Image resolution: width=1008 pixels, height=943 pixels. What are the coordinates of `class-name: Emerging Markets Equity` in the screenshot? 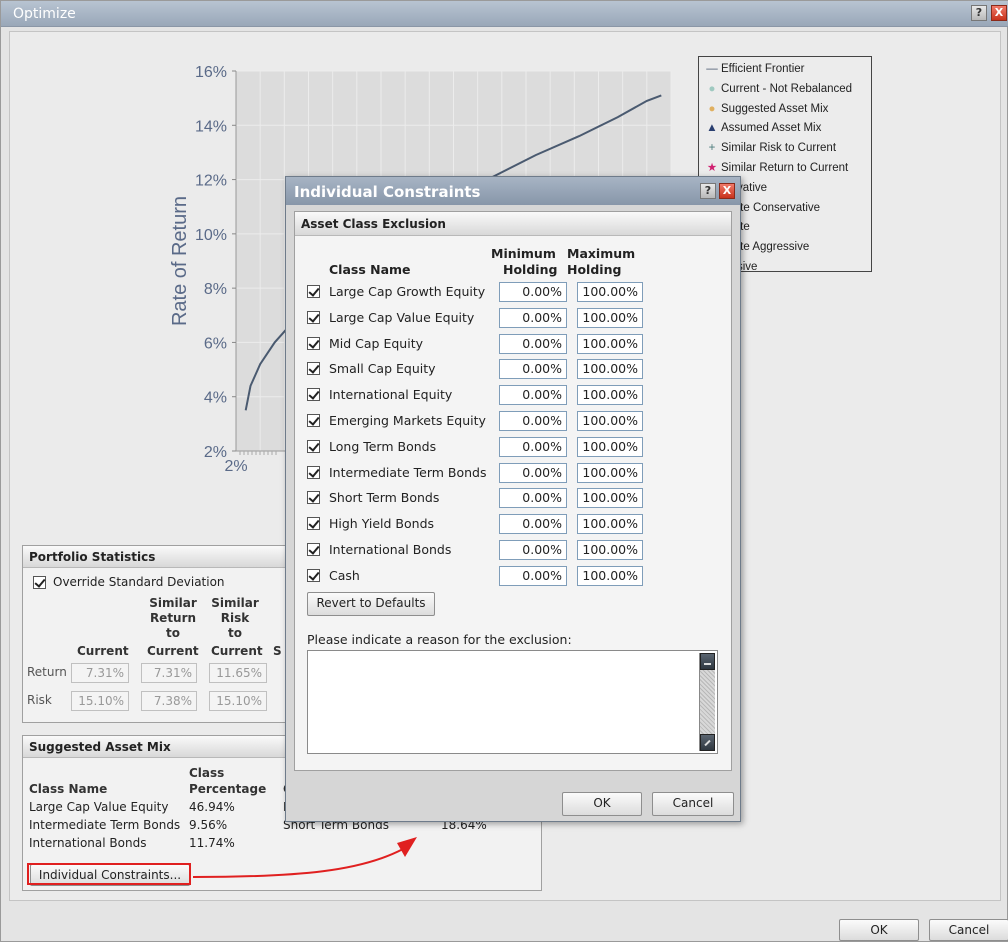 It's located at (407, 420).